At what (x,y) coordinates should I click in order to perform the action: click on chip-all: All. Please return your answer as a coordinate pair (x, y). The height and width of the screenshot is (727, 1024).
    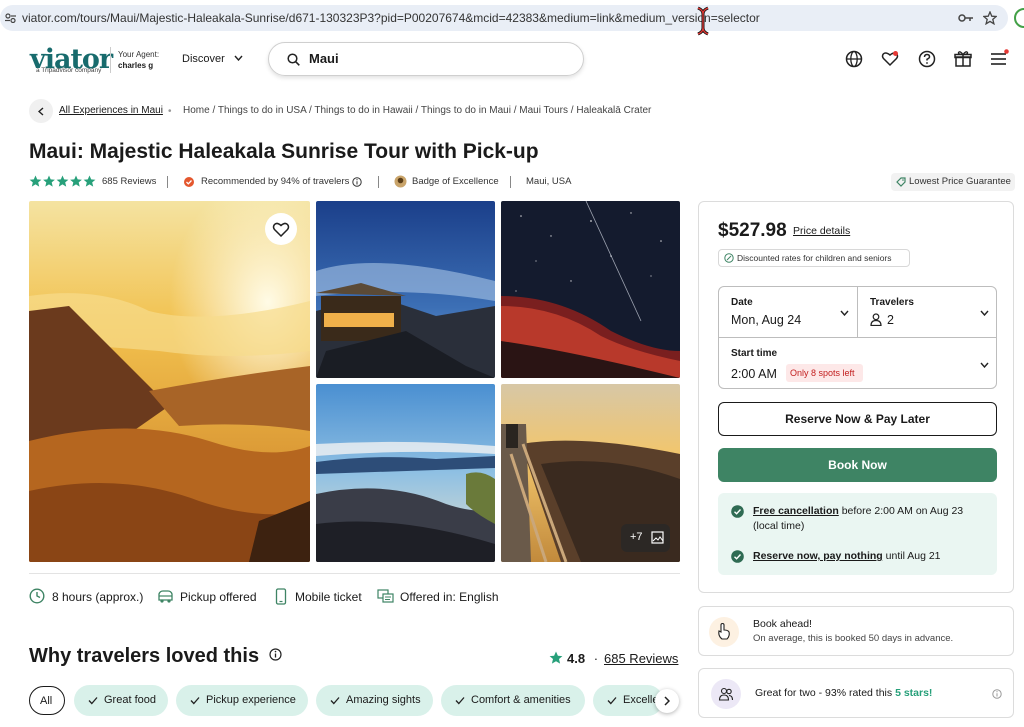
    Looking at the image, I should click on (47, 700).